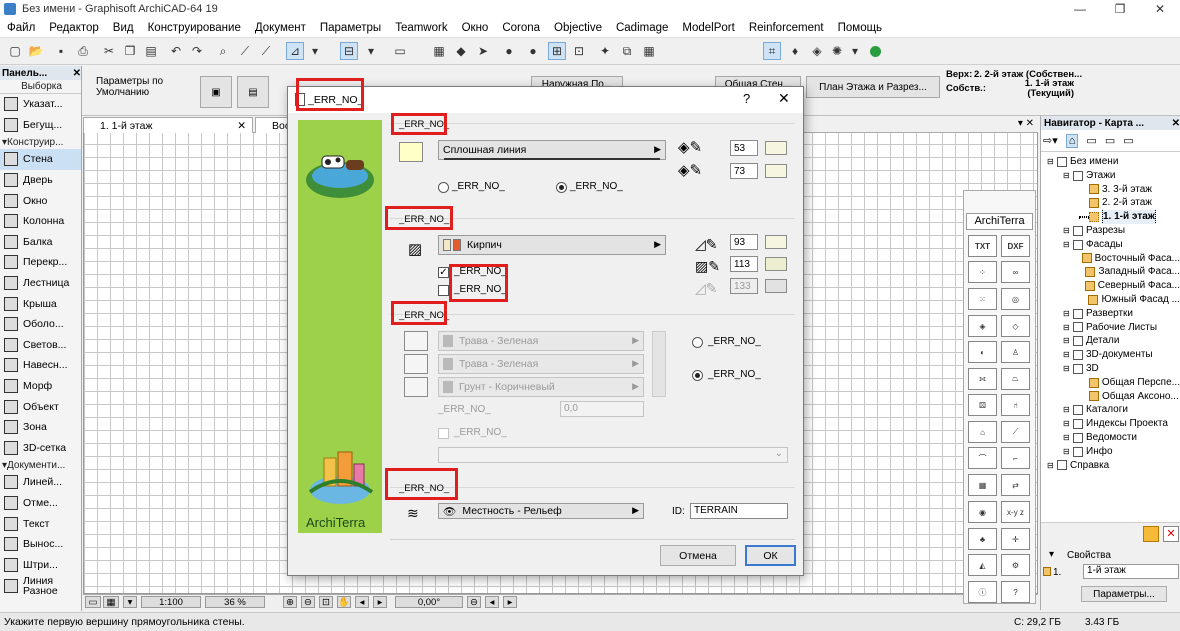 The width and height of the screenshot is (1180, 631). What do you see at coordinates (1110, 176) in the screenshot?
I see `tree-item: ⊟ Этажи` at bounding box center [1110, 176].